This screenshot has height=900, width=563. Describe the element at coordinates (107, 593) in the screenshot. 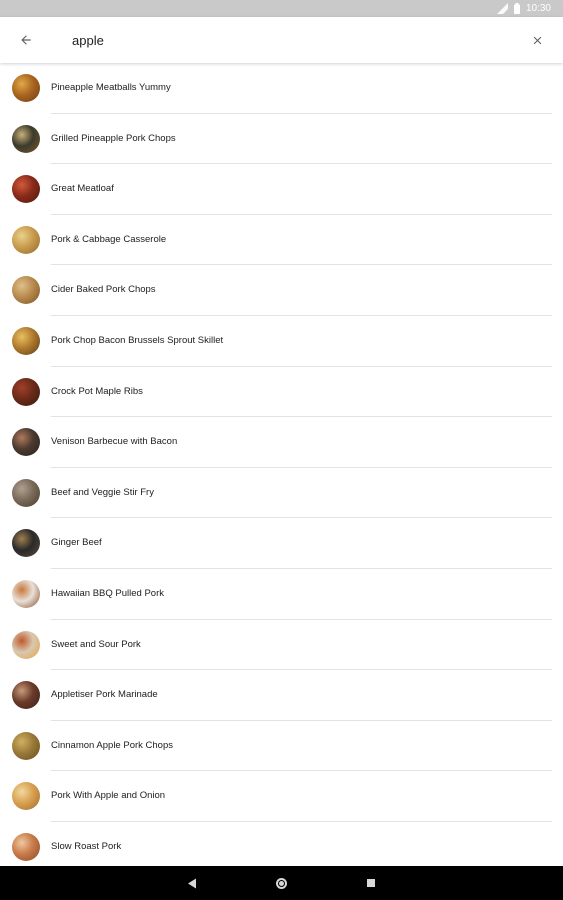

I see `result-title: Hawaiian BBQ Pulled Pork` at that location.